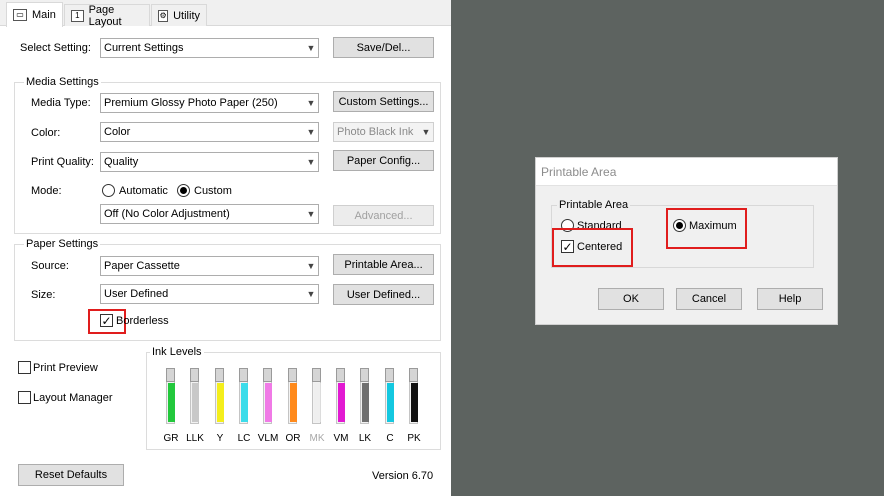 This screenshot has width=884, height=496. Describe the element at coordinates (365, 438) in the screenshot. I see `ink-label: LK` at that location.